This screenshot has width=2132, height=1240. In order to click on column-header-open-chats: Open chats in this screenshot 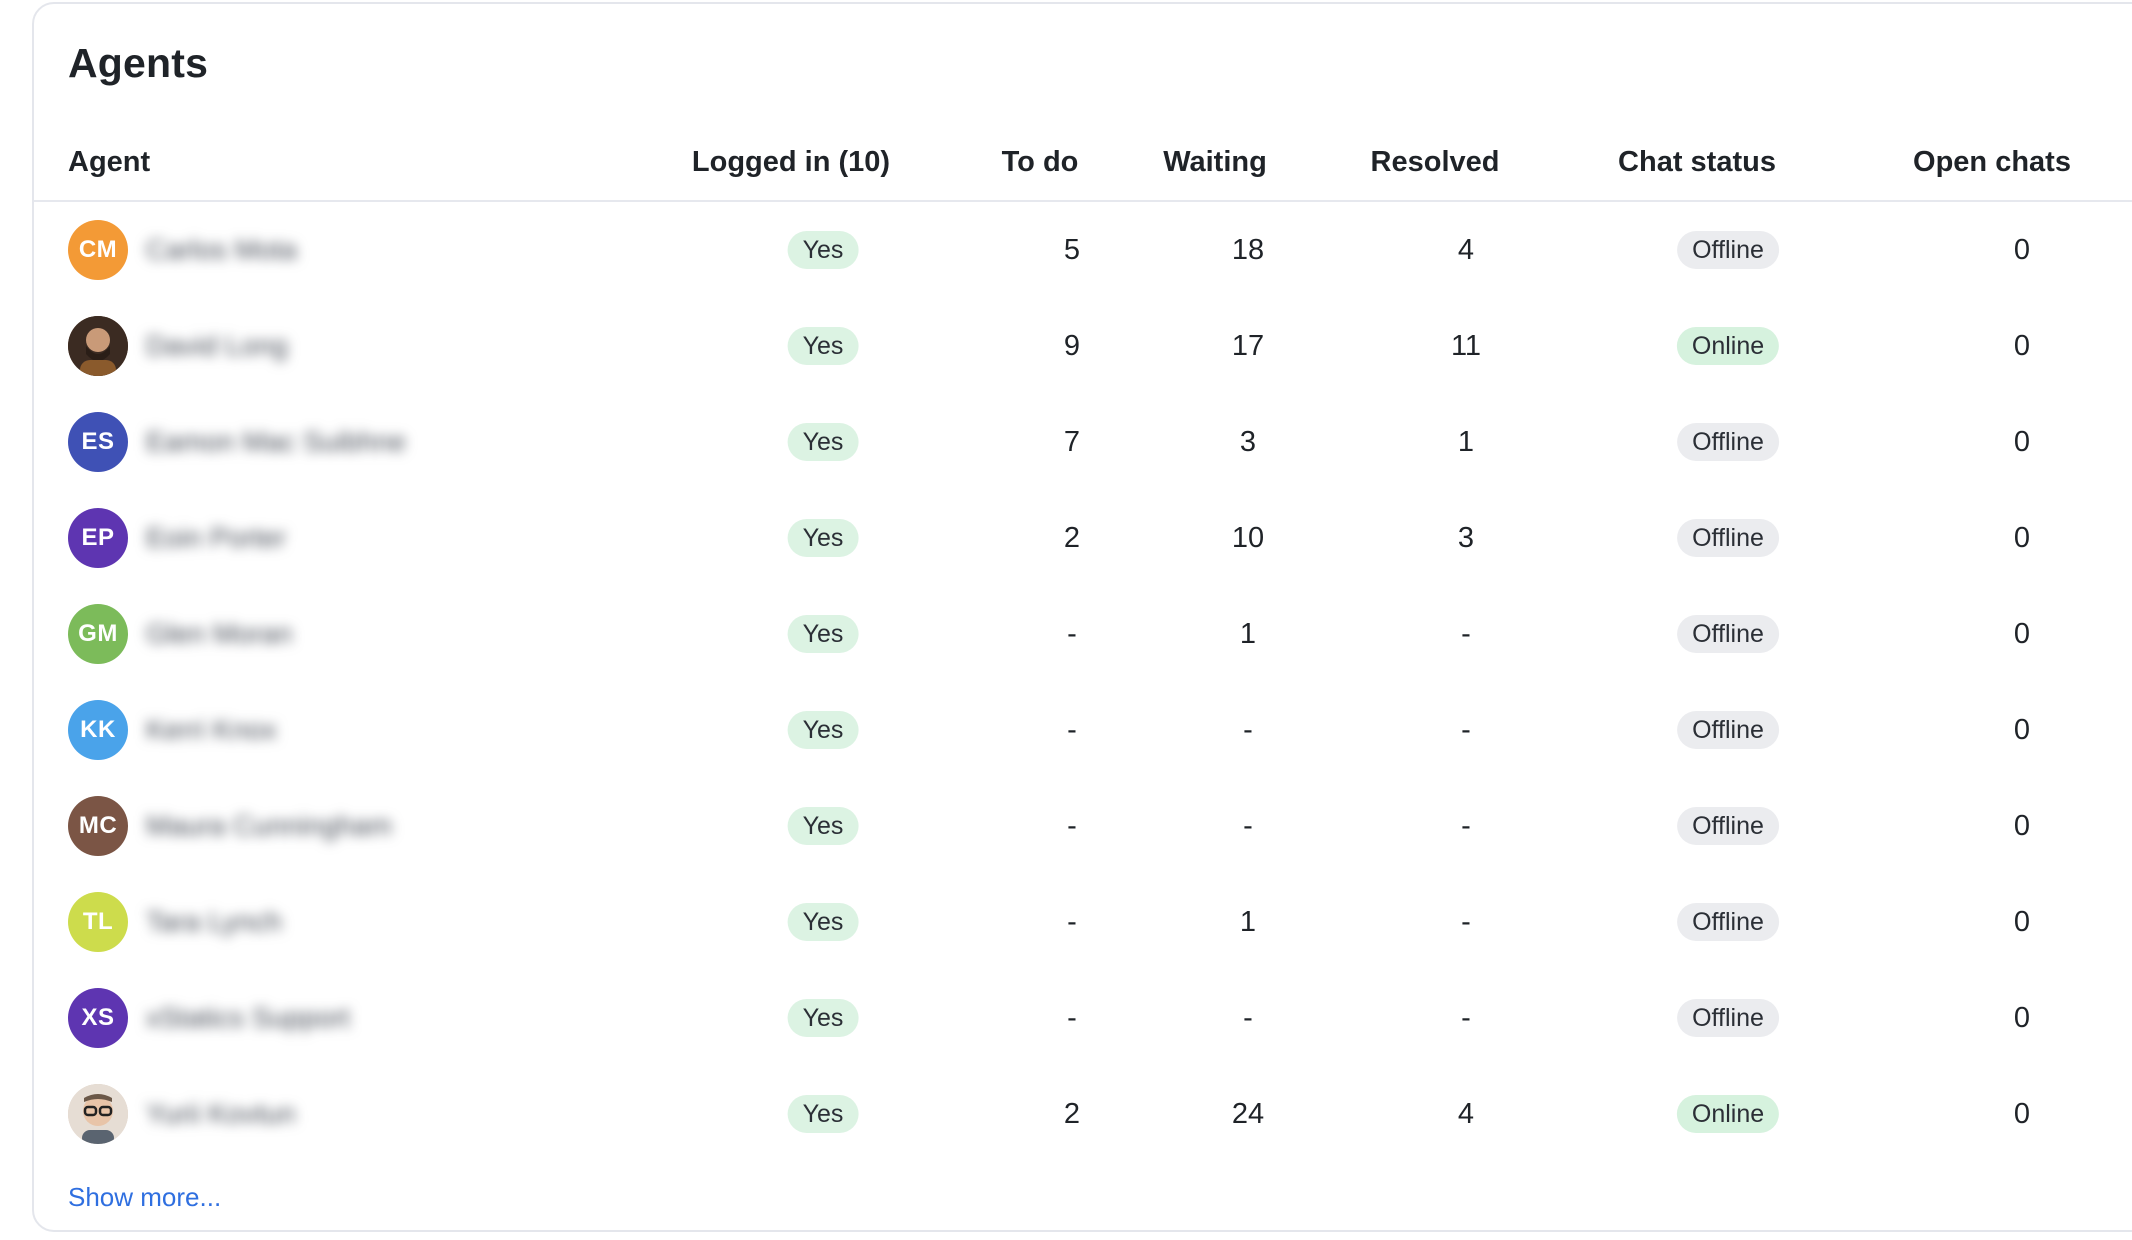, I will do `click(1992, 162)`.